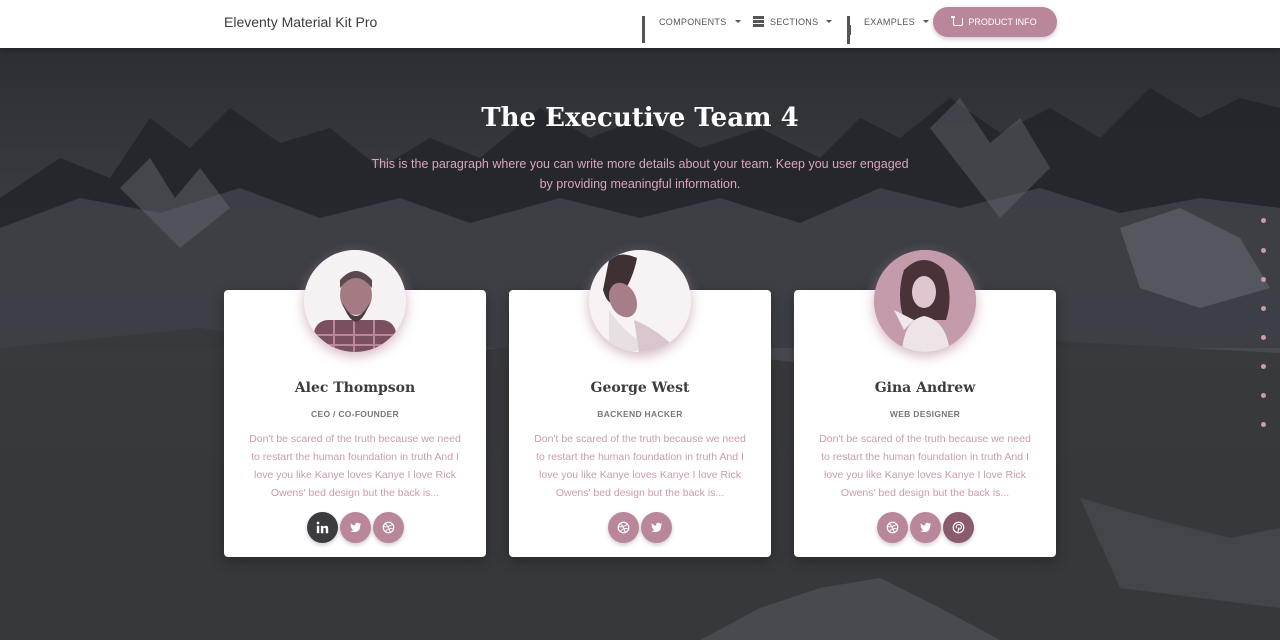  I want to click on nav-components-label: COMPONENTS, so click(693, 21).